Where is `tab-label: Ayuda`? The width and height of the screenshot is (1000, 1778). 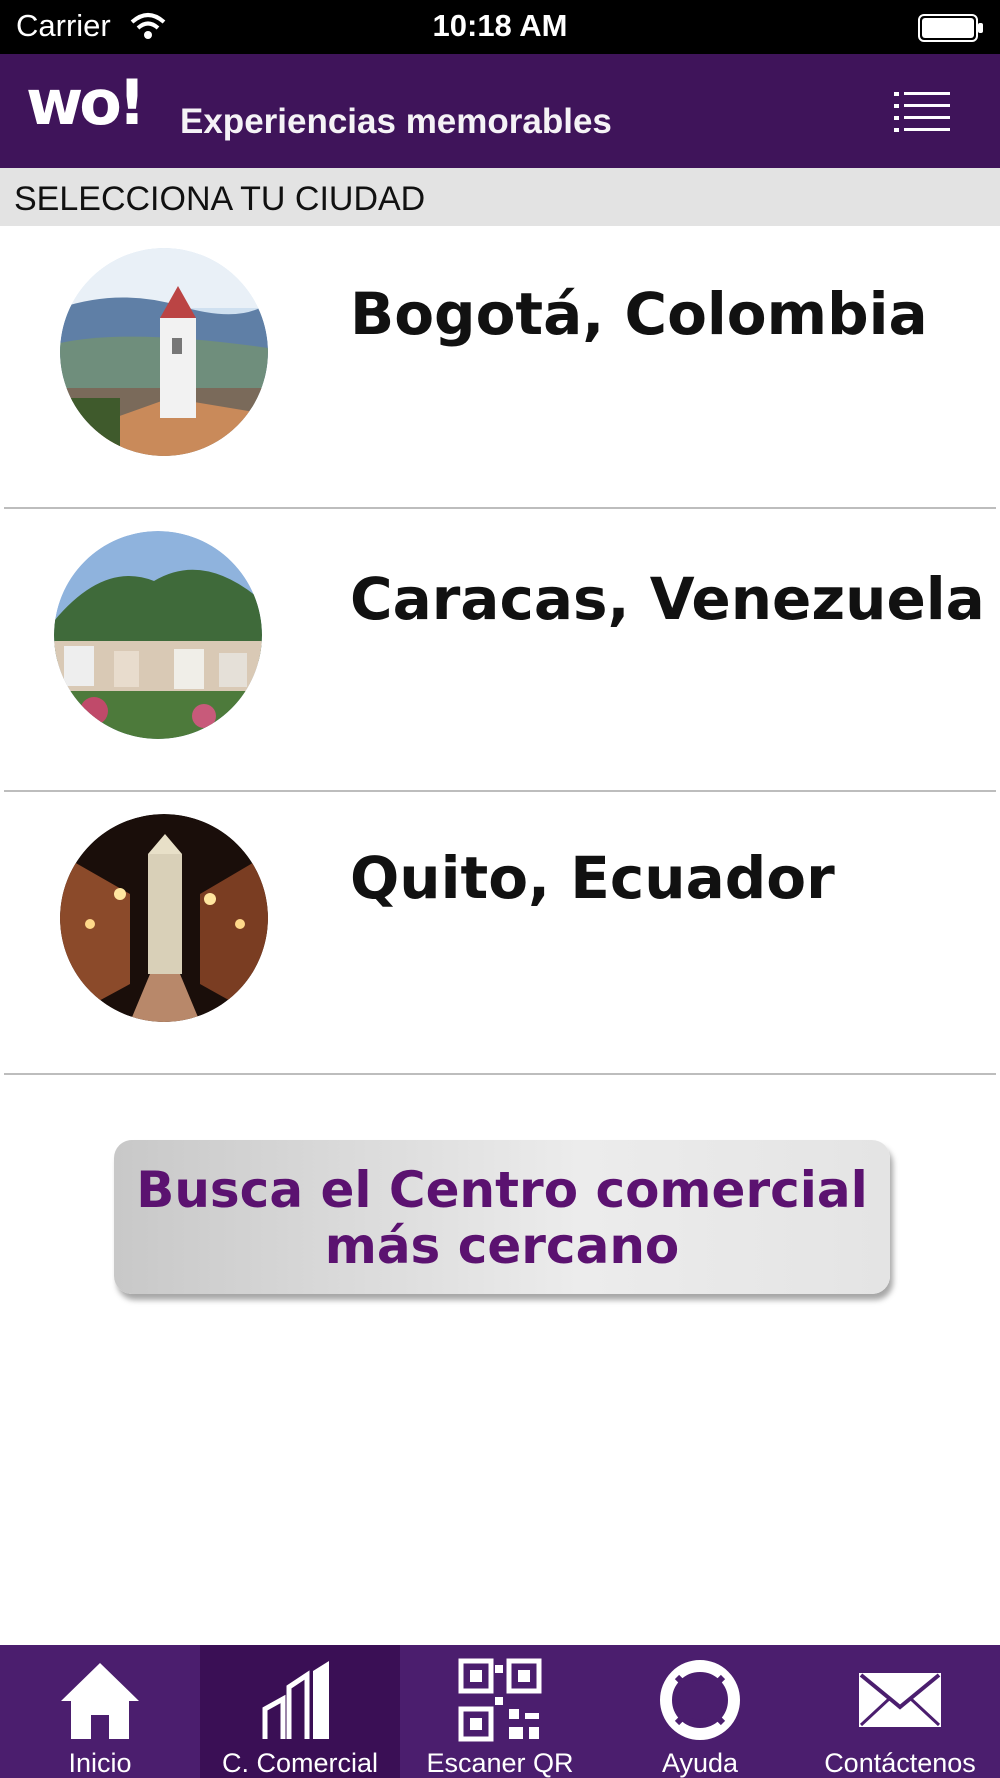 tab-label: Ayuda is located at coordinates (700, 1763).